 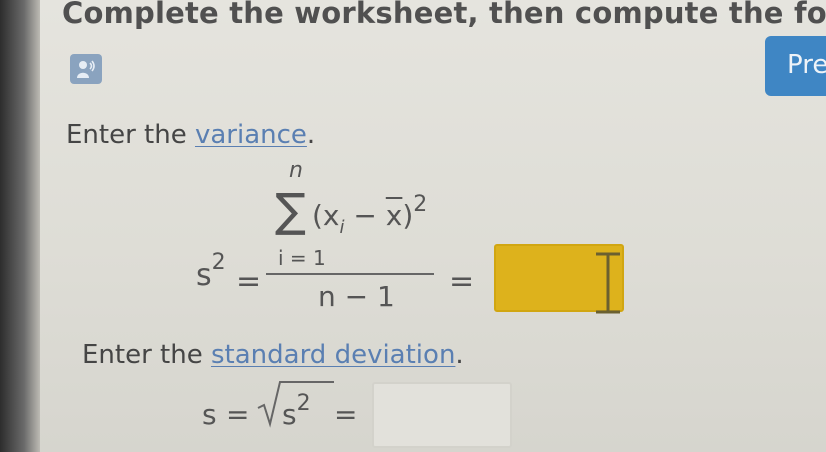 I want to click on radicand-symbol: s, so click(x=289, y=414).